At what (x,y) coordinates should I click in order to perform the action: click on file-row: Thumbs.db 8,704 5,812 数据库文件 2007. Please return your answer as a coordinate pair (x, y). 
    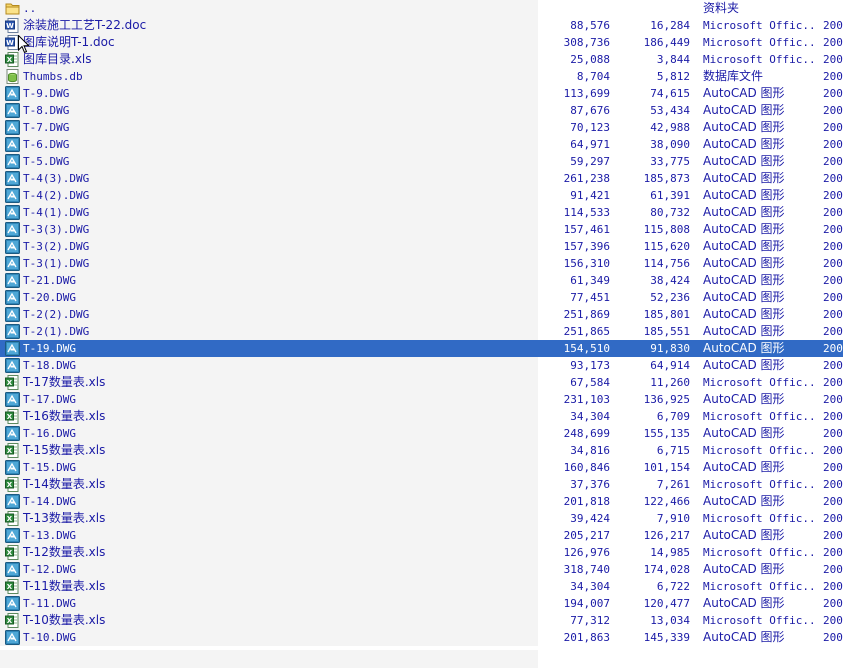
    Looking at the image, I should click on (421, 76).